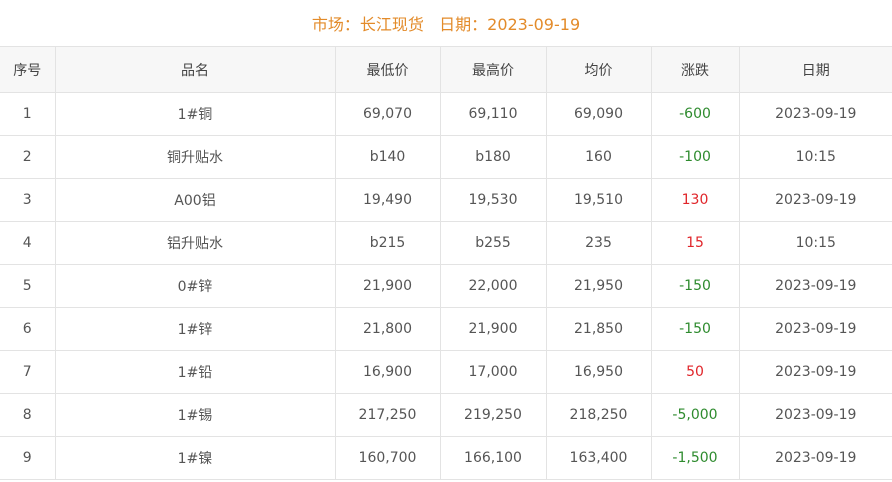  I want to click on table-row: 4 铝升贴水 b215 b255 235 15 10:15, so click(446, 243).